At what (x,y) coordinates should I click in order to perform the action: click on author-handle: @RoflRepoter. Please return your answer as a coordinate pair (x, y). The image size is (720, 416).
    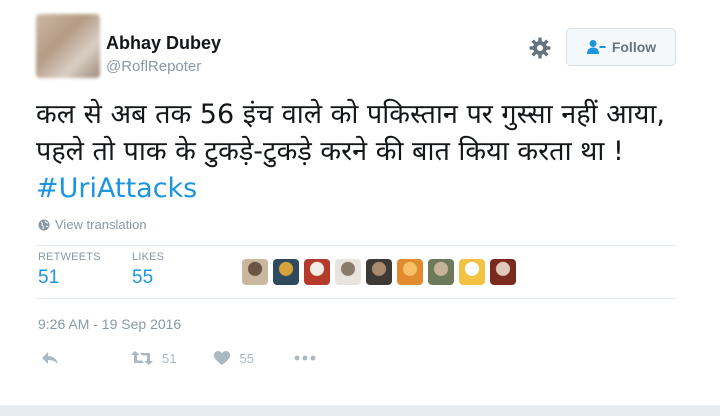
    Looking at the image, I should click on (153, 66).